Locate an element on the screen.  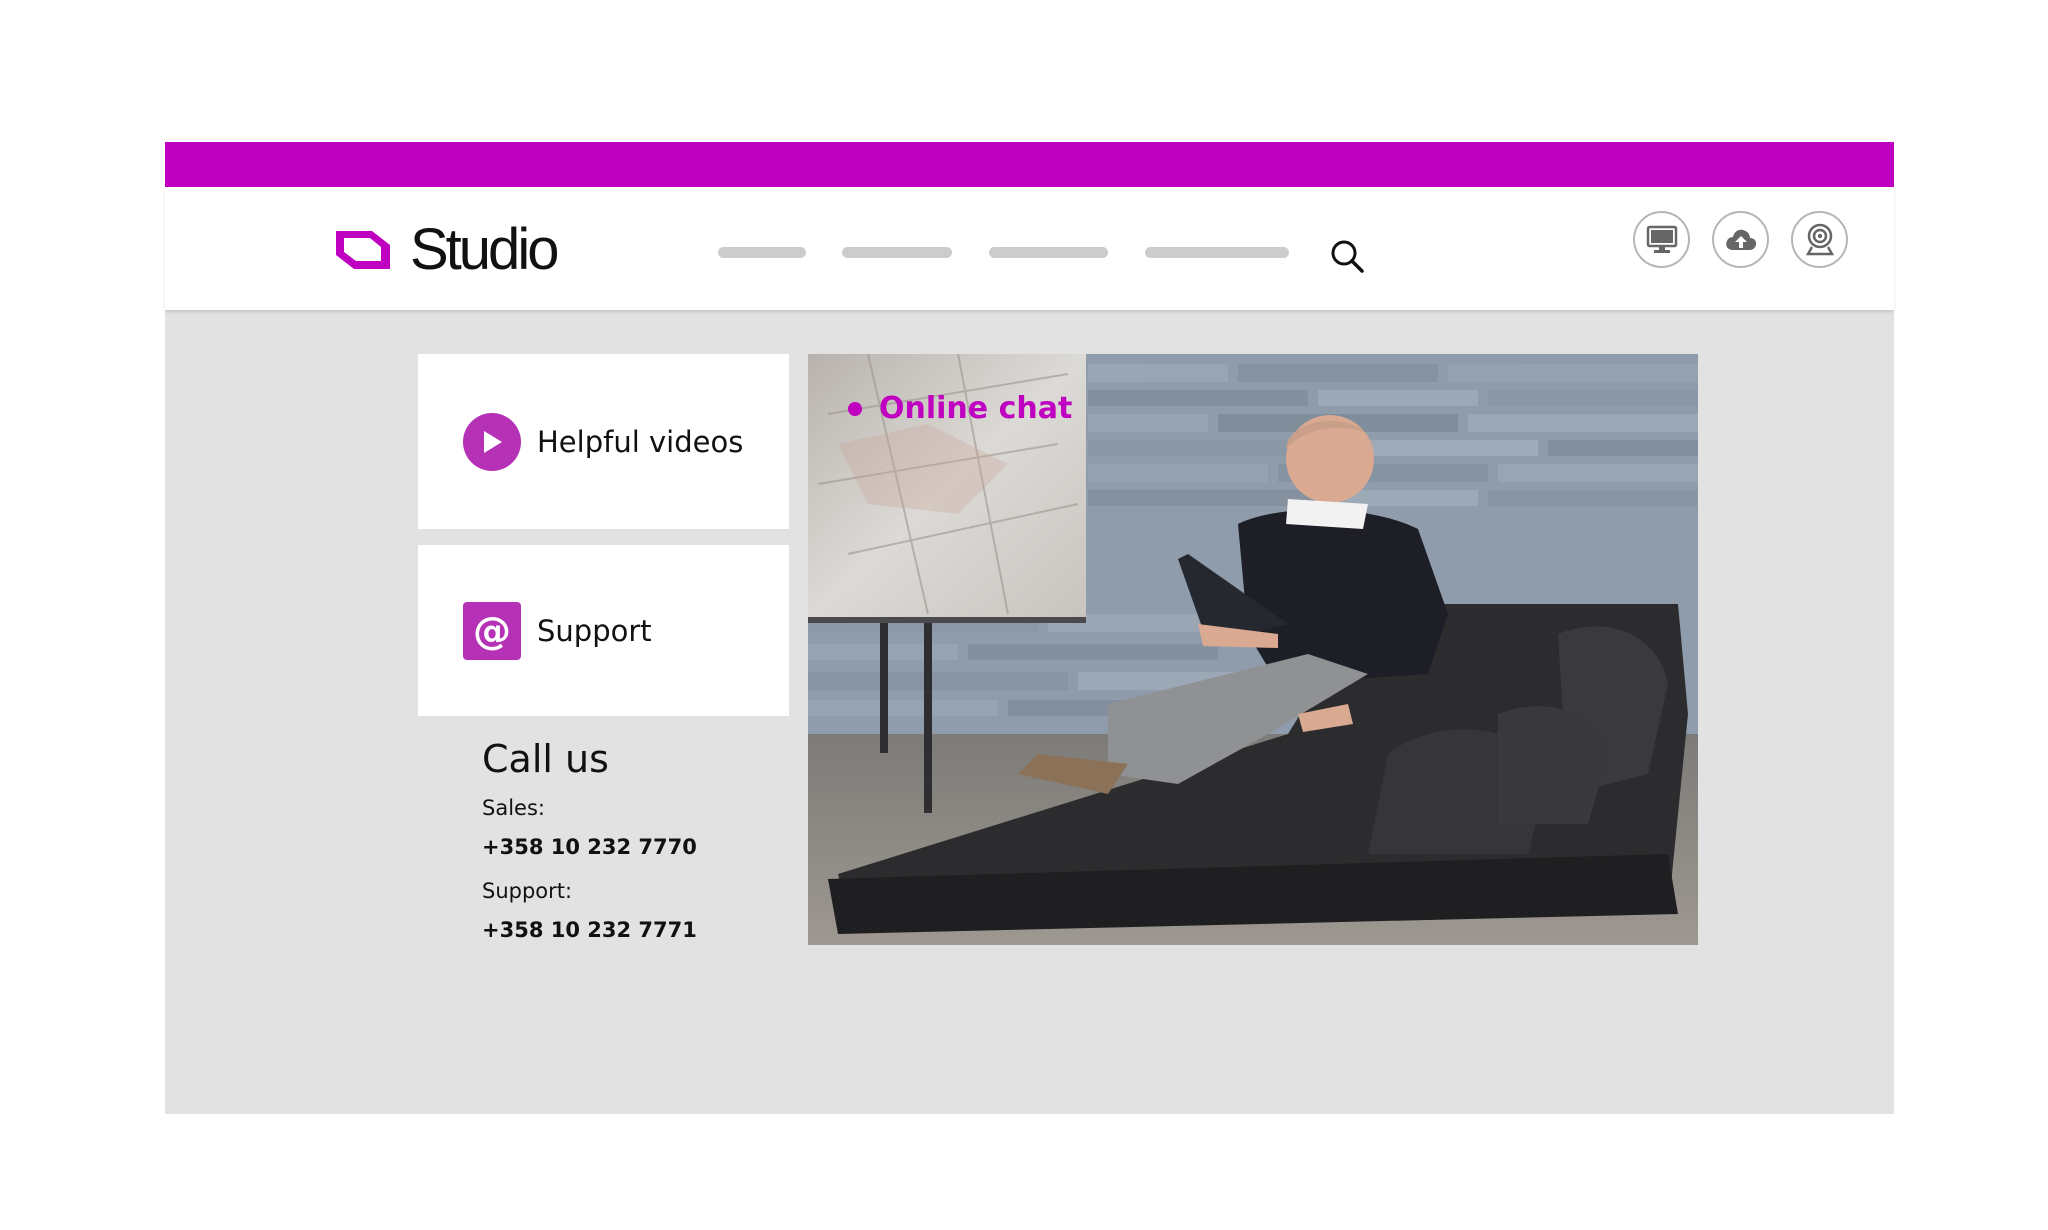
webcam-icon is located at coordinates (1819, 239).